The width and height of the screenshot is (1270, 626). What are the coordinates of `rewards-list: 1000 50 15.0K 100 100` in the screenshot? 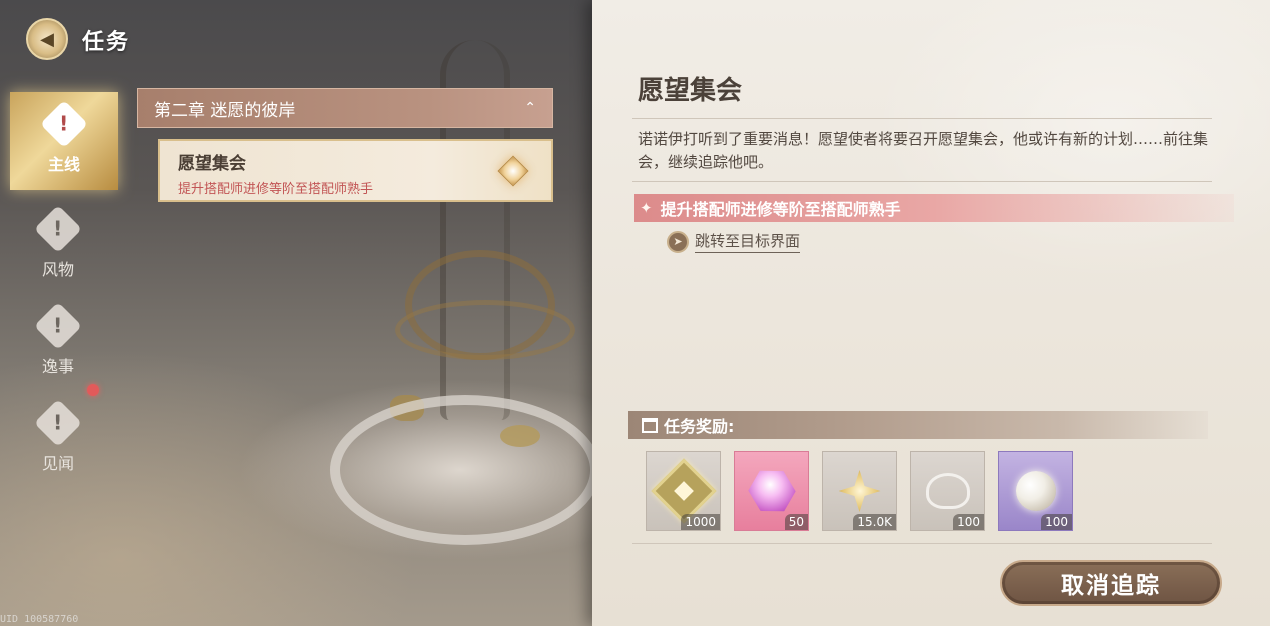 It's located at (859, 491).